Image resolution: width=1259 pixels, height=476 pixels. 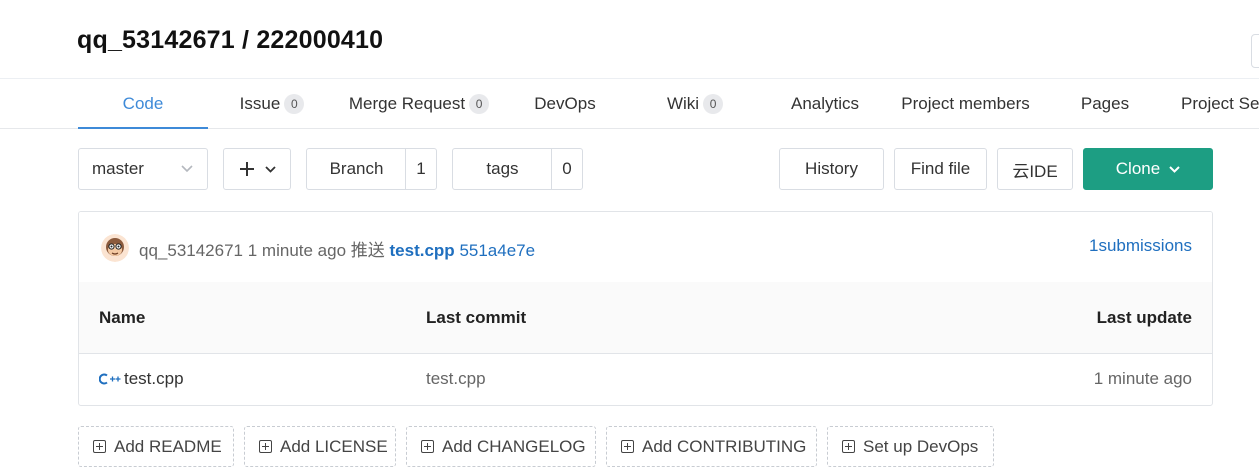 I want to click on commit-action: 推送, so click(x=367, y=250).